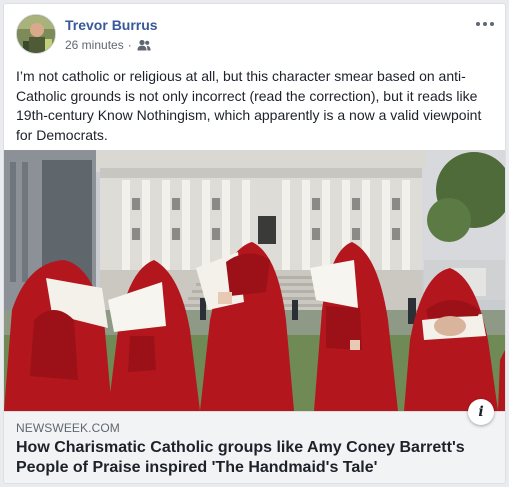  Describe the element at coordinates (144, 45) in the screenshot. I see `friends-icon` at that location.